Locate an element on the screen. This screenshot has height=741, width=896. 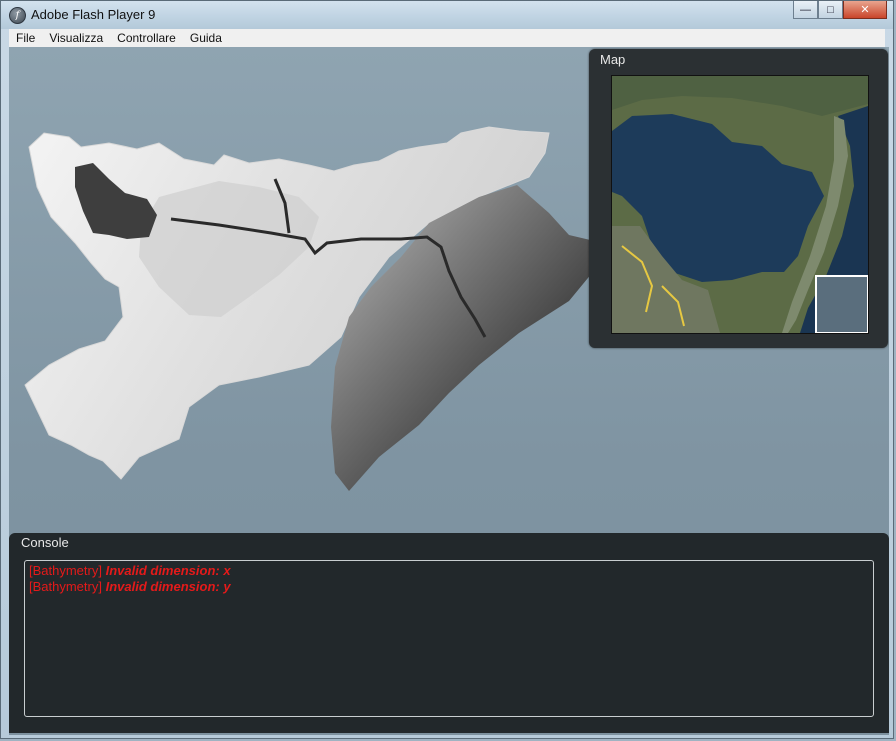
map-inset-thumbnail is located at coordinates (841, 304).